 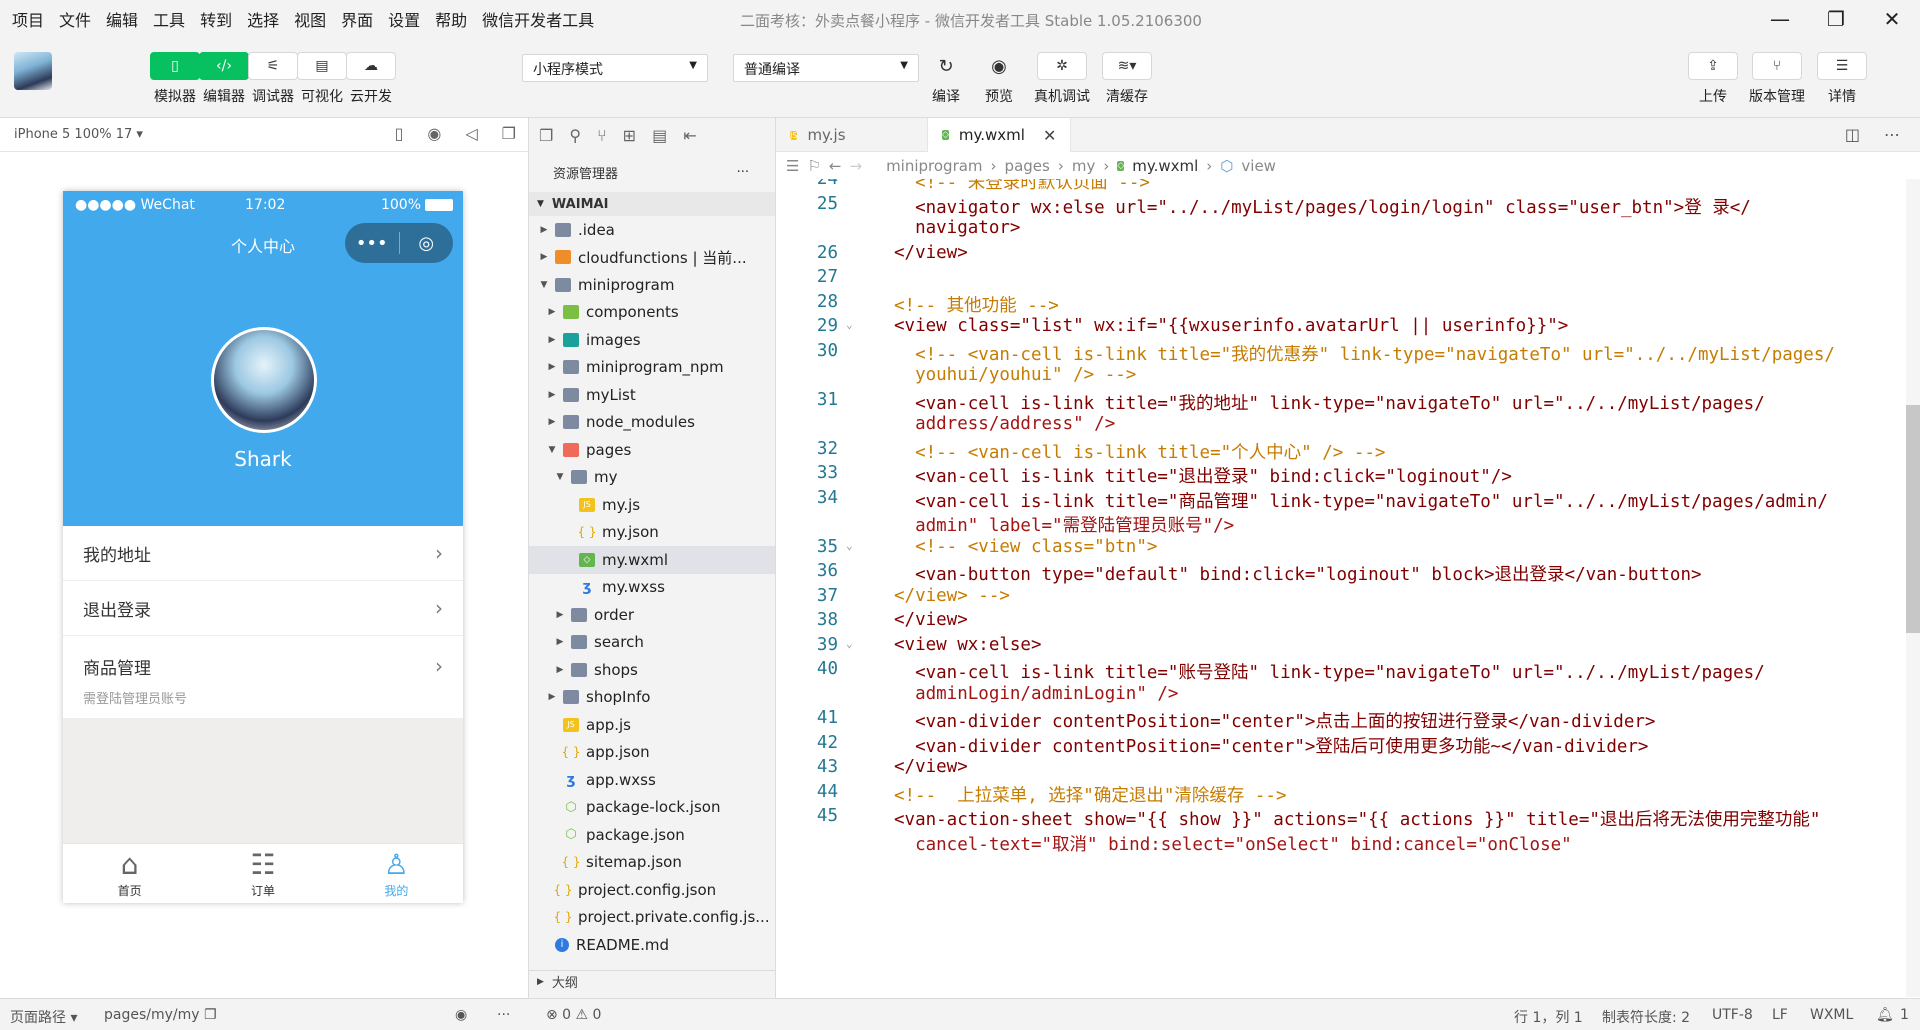 I want to click on crumb-item: my.wxml, so click(x=1165, y=166).